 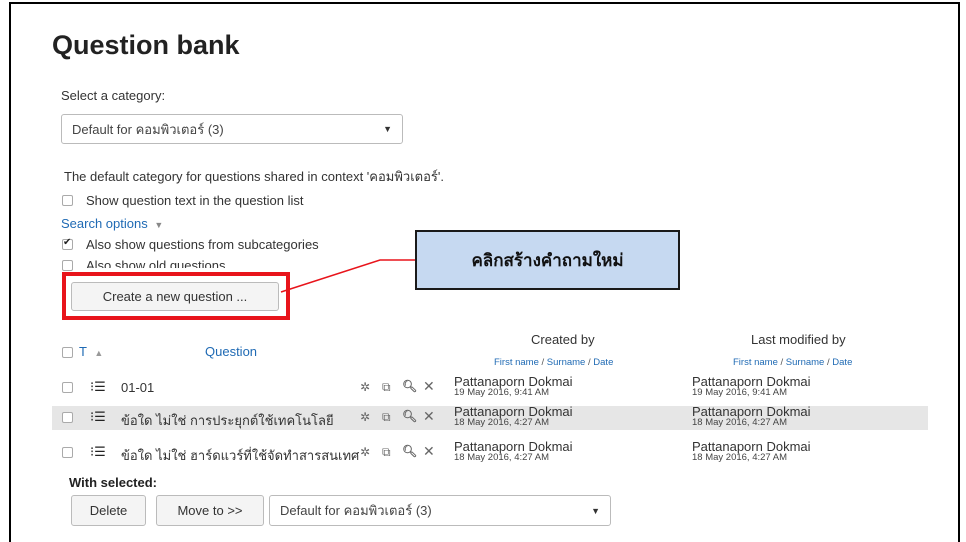 I want to click on move-target-value: Default for คอมพิวเตอร์ (3), so click(x=356, y=510).